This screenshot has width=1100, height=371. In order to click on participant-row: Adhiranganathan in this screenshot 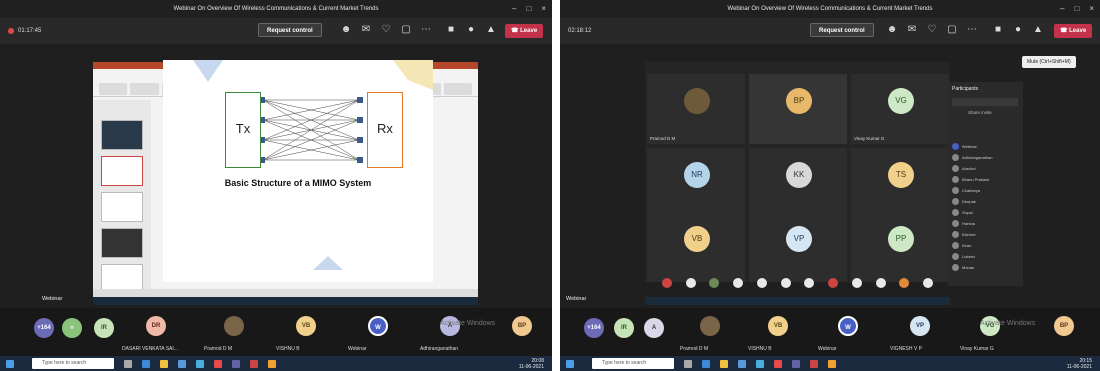, I will do `click(985, 157)`.